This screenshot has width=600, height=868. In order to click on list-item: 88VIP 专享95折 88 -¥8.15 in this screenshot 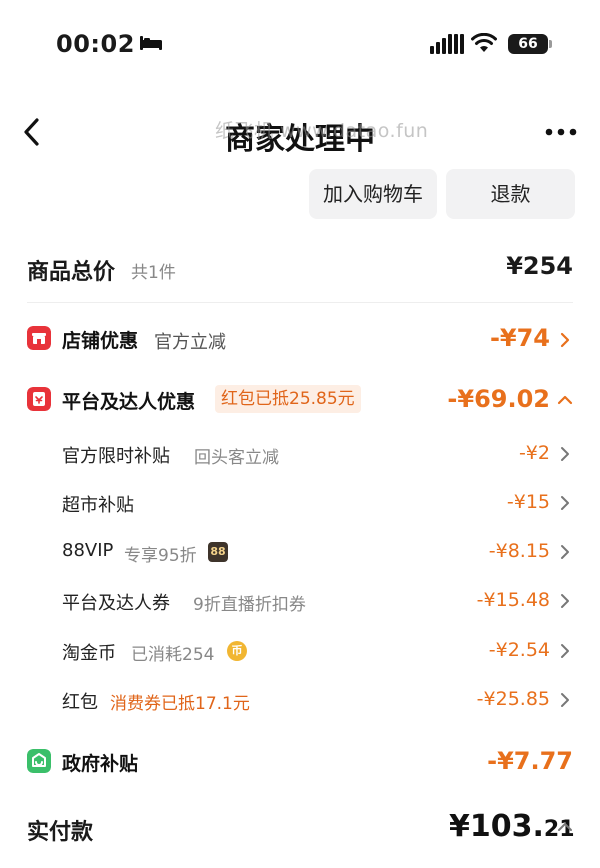, I will do `click(300, 552)`.